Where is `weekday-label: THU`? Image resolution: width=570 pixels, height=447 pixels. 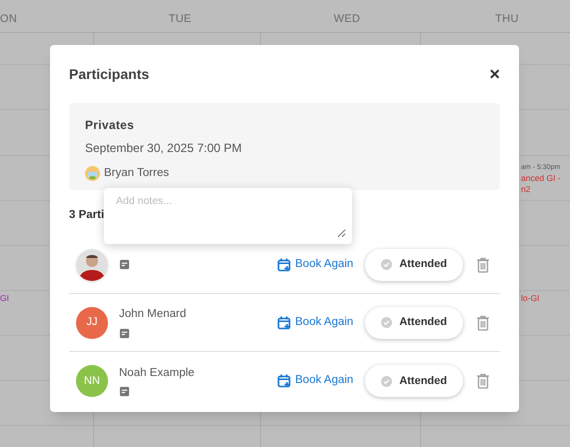
weekday-label: THU is located at coordinates (507, 19).